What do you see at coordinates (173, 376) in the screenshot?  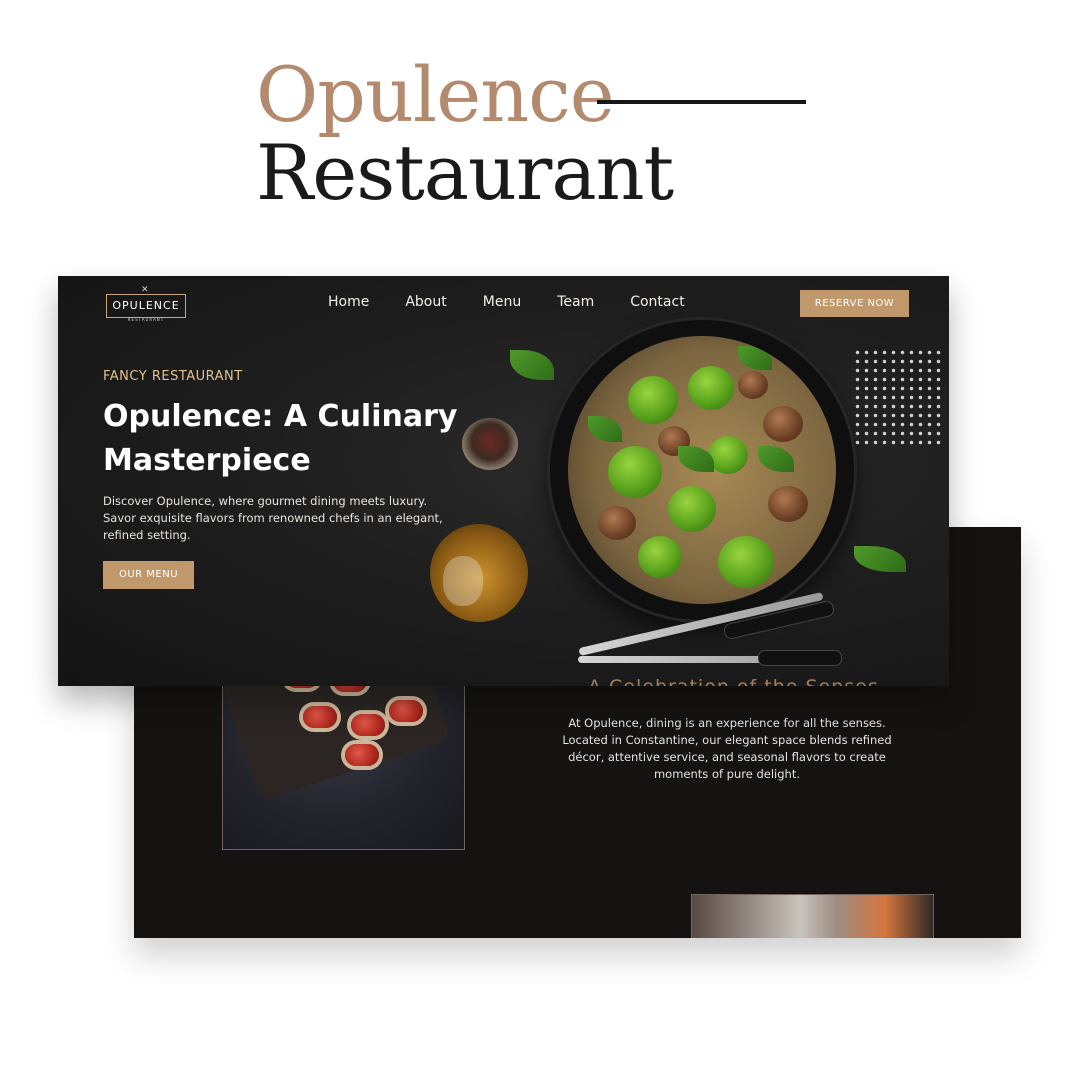 I see `hero-eyebrow: FANCY RESTAURANT` at bounding box center [173, 376].